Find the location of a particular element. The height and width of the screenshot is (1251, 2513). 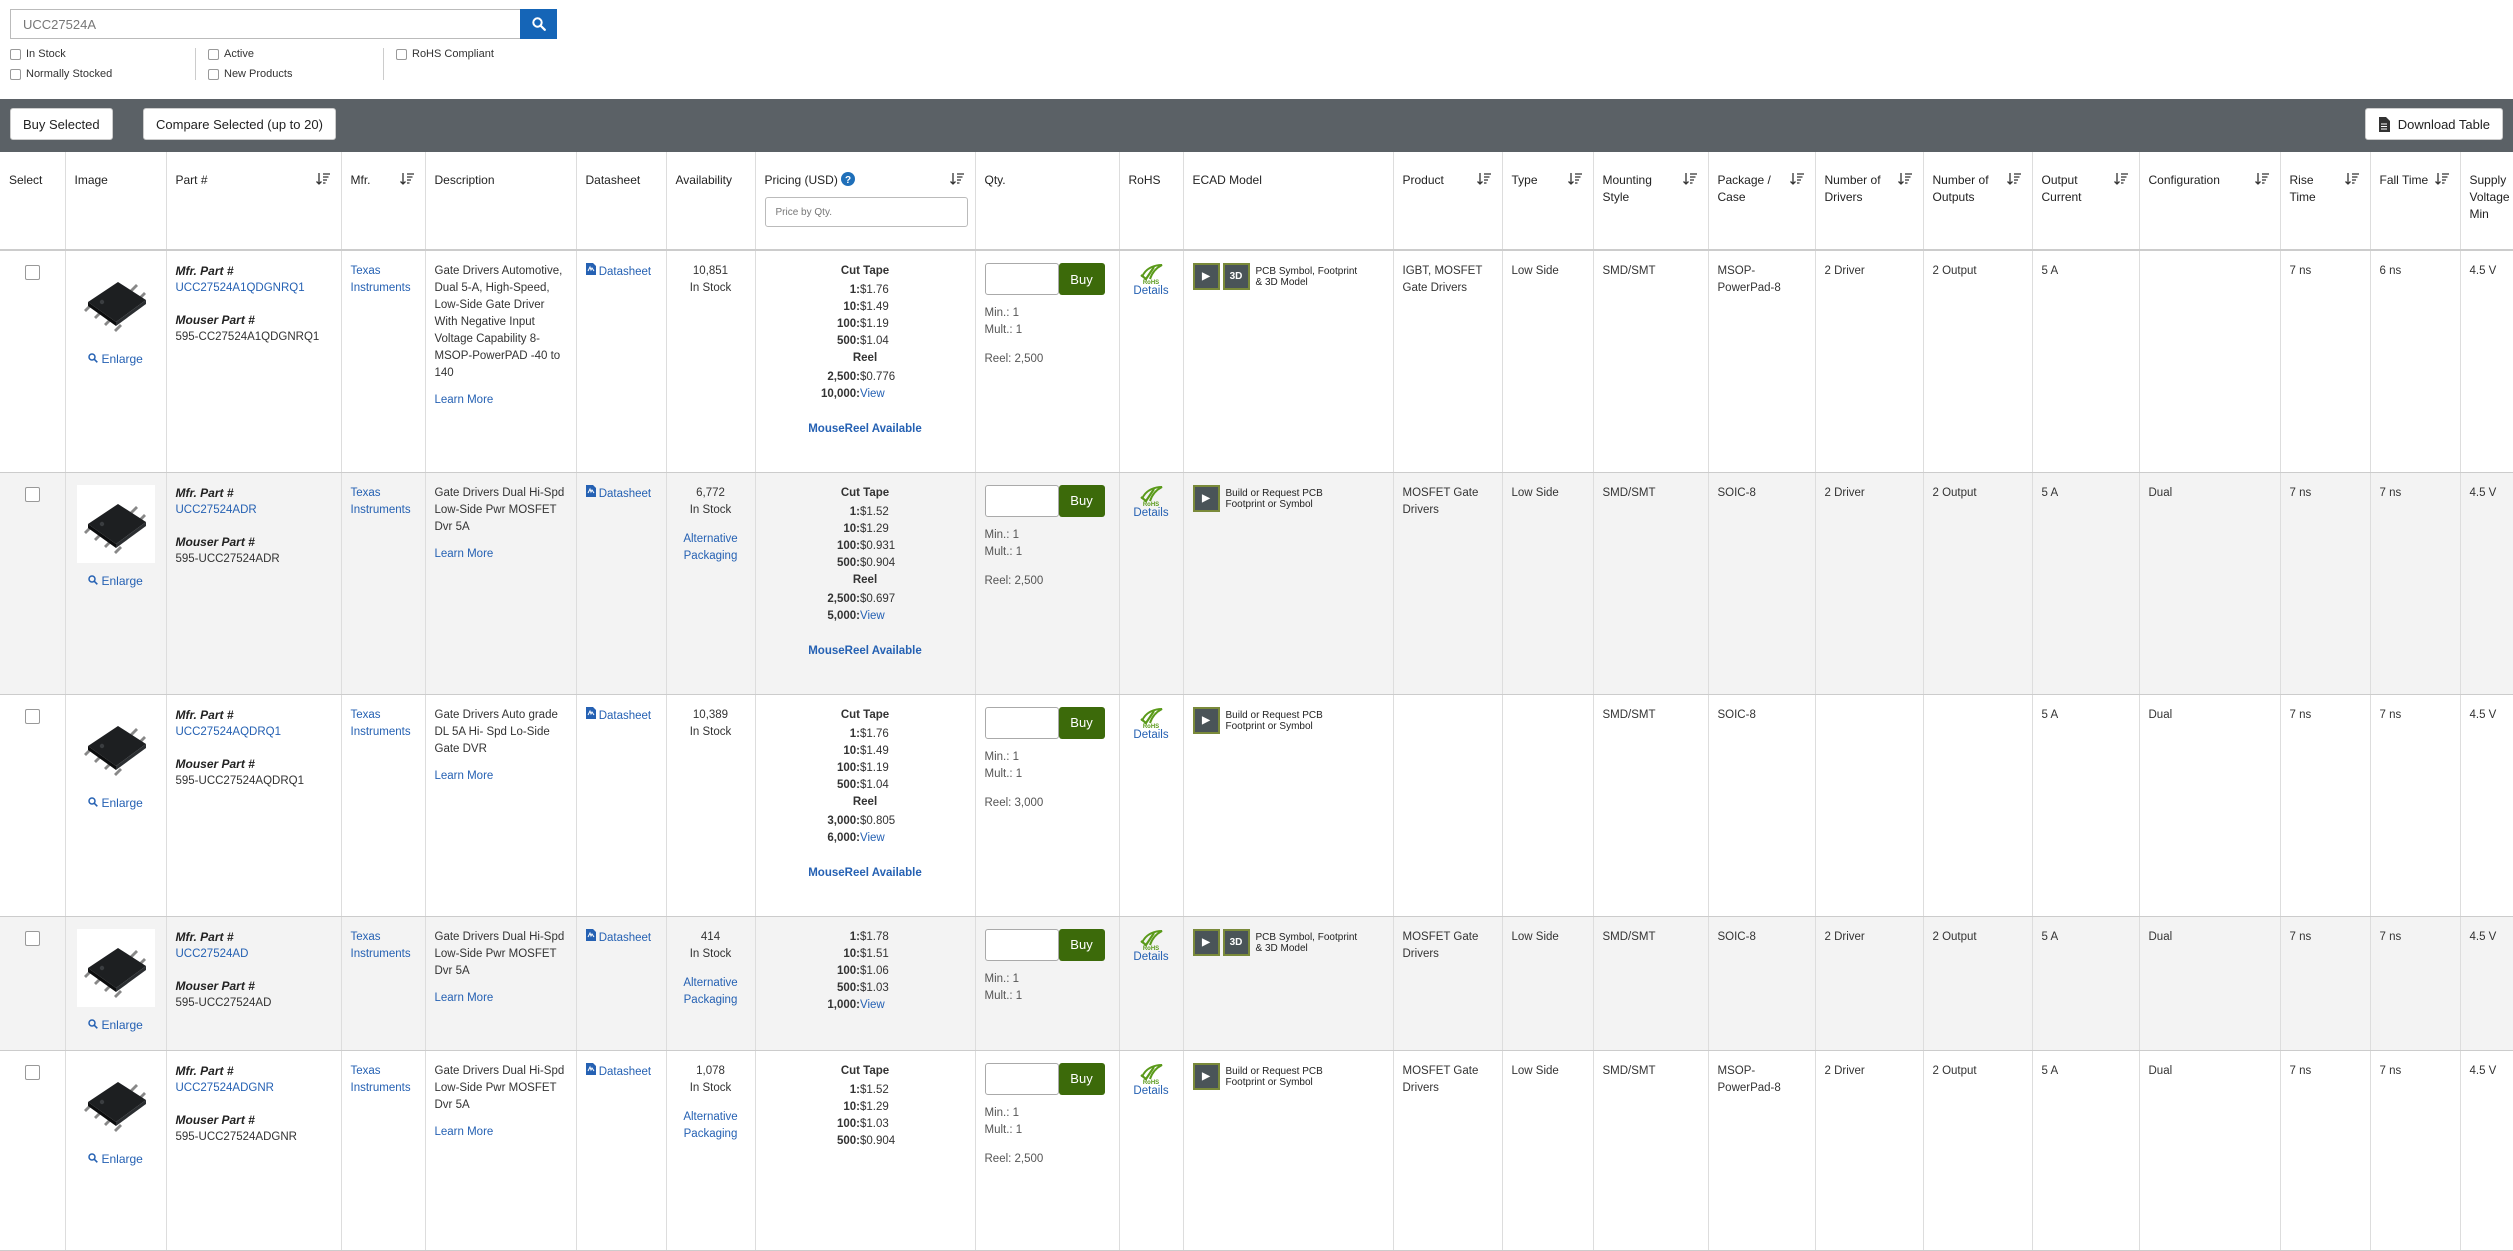

mfr-part-link: UCC27524AD is located at coordinates (212, 954).